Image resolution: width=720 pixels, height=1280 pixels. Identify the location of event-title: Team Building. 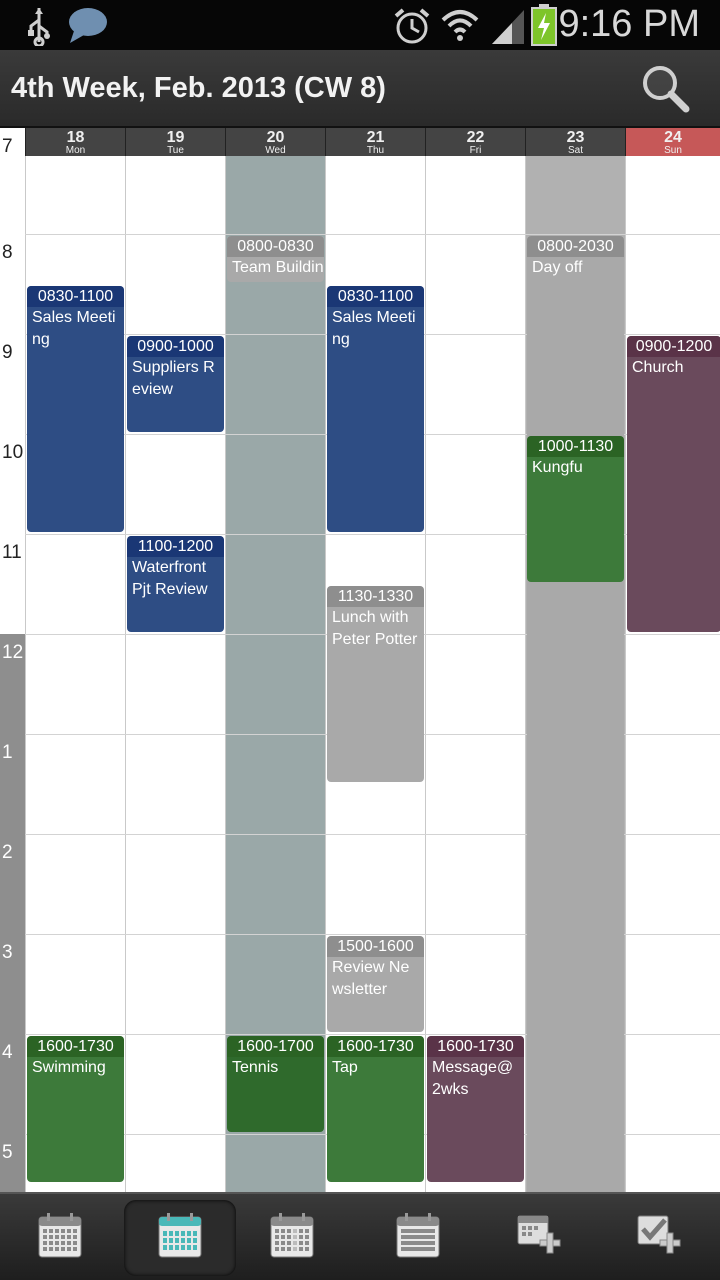
(278, 267).